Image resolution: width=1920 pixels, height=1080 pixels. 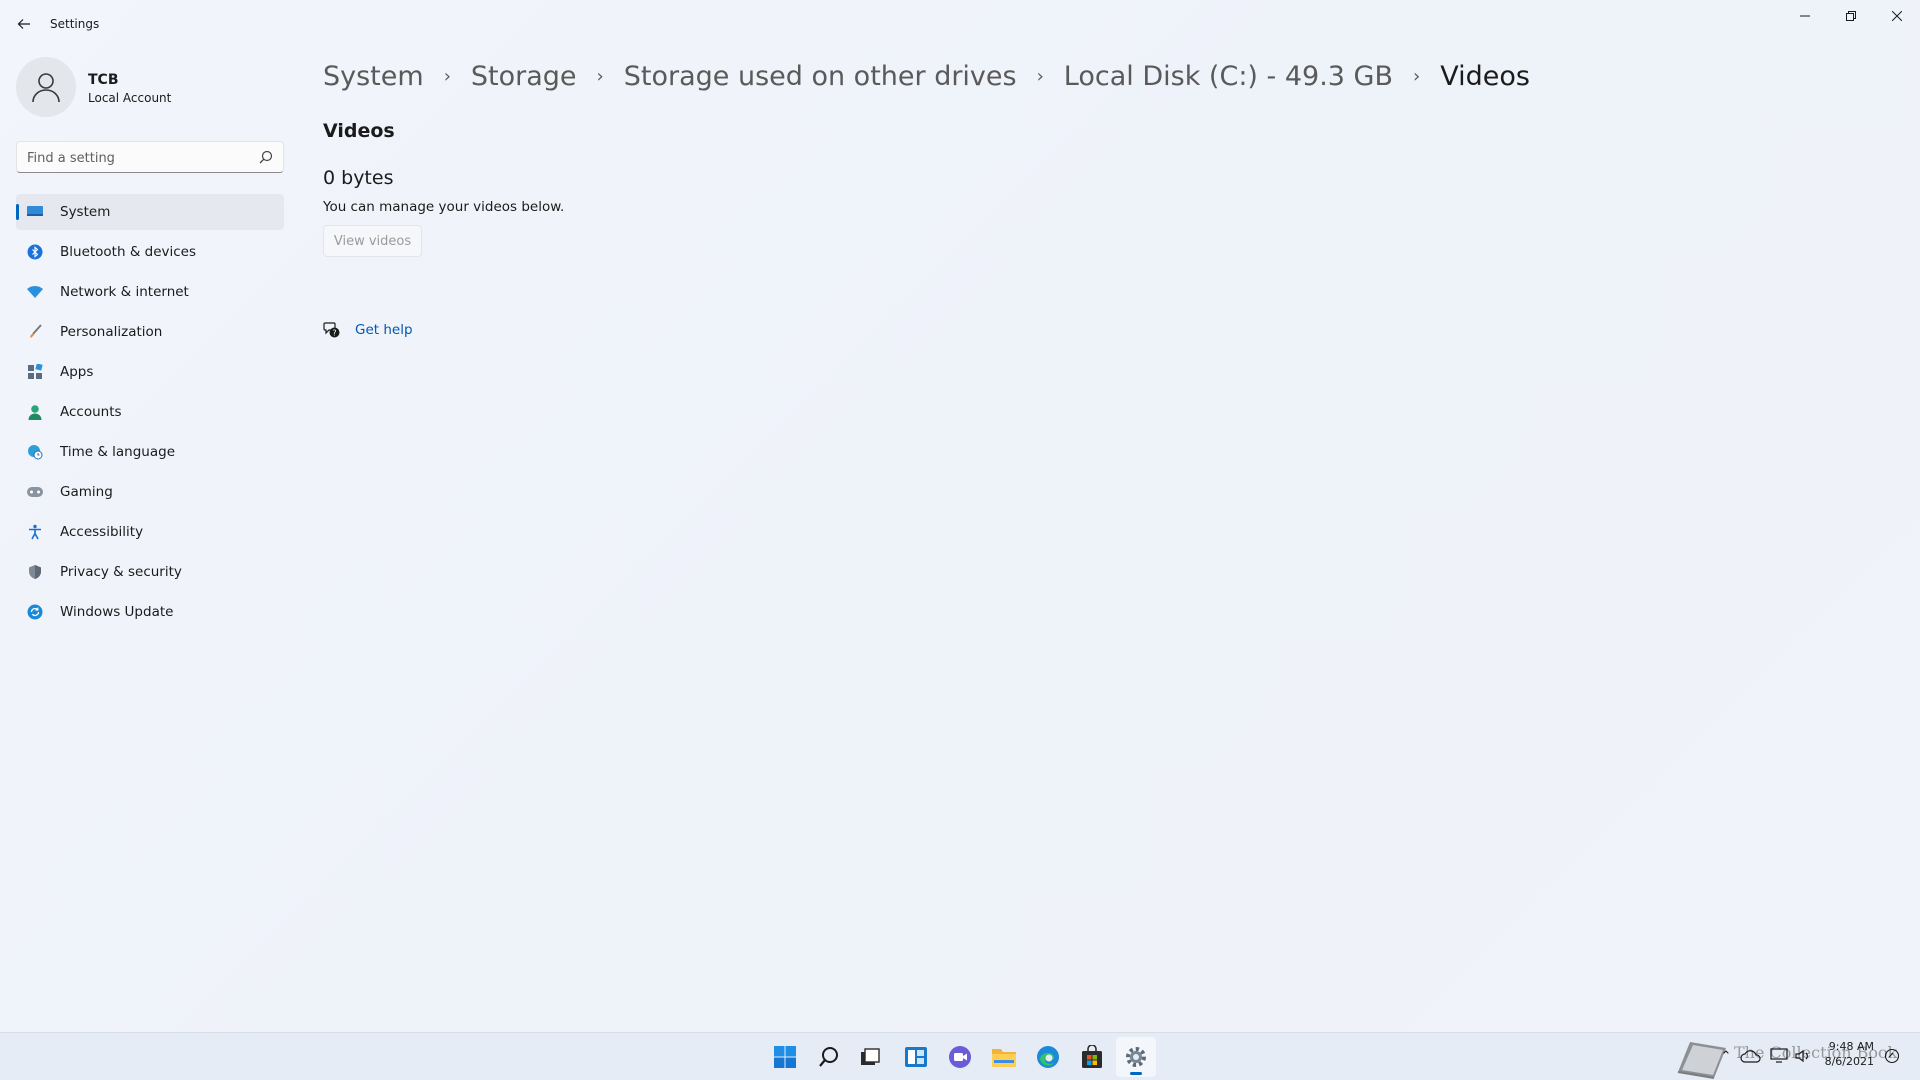 I want to click on sidebar-item-label: Privacy & security, so click(x=121, y=572).